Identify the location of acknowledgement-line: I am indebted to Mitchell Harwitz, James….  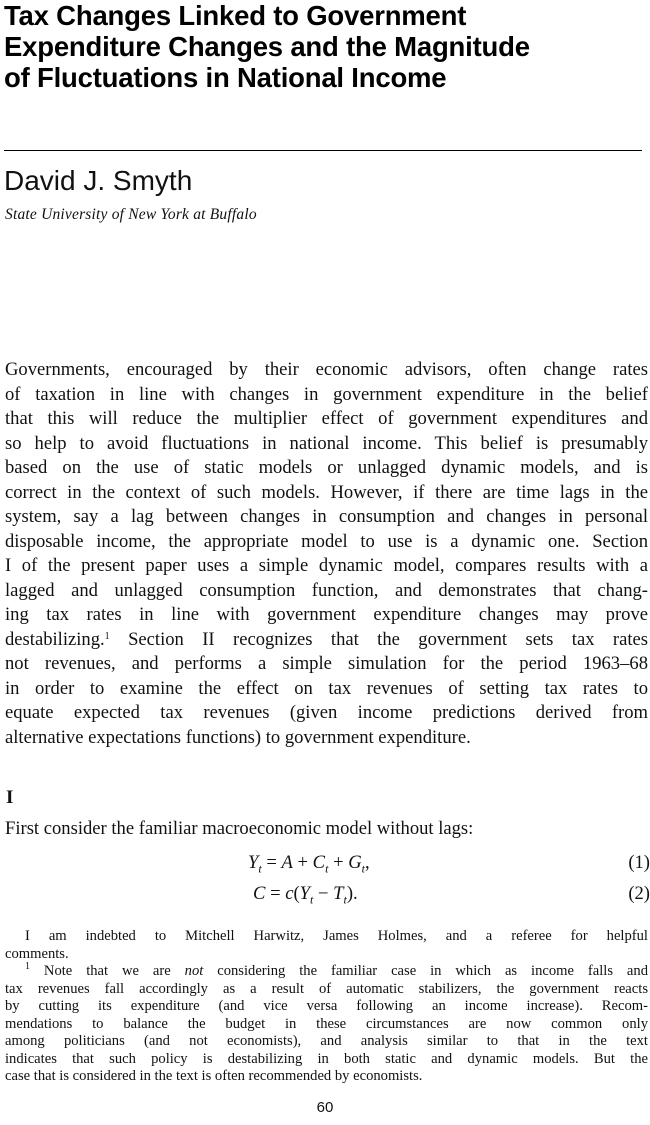
(336, 936).